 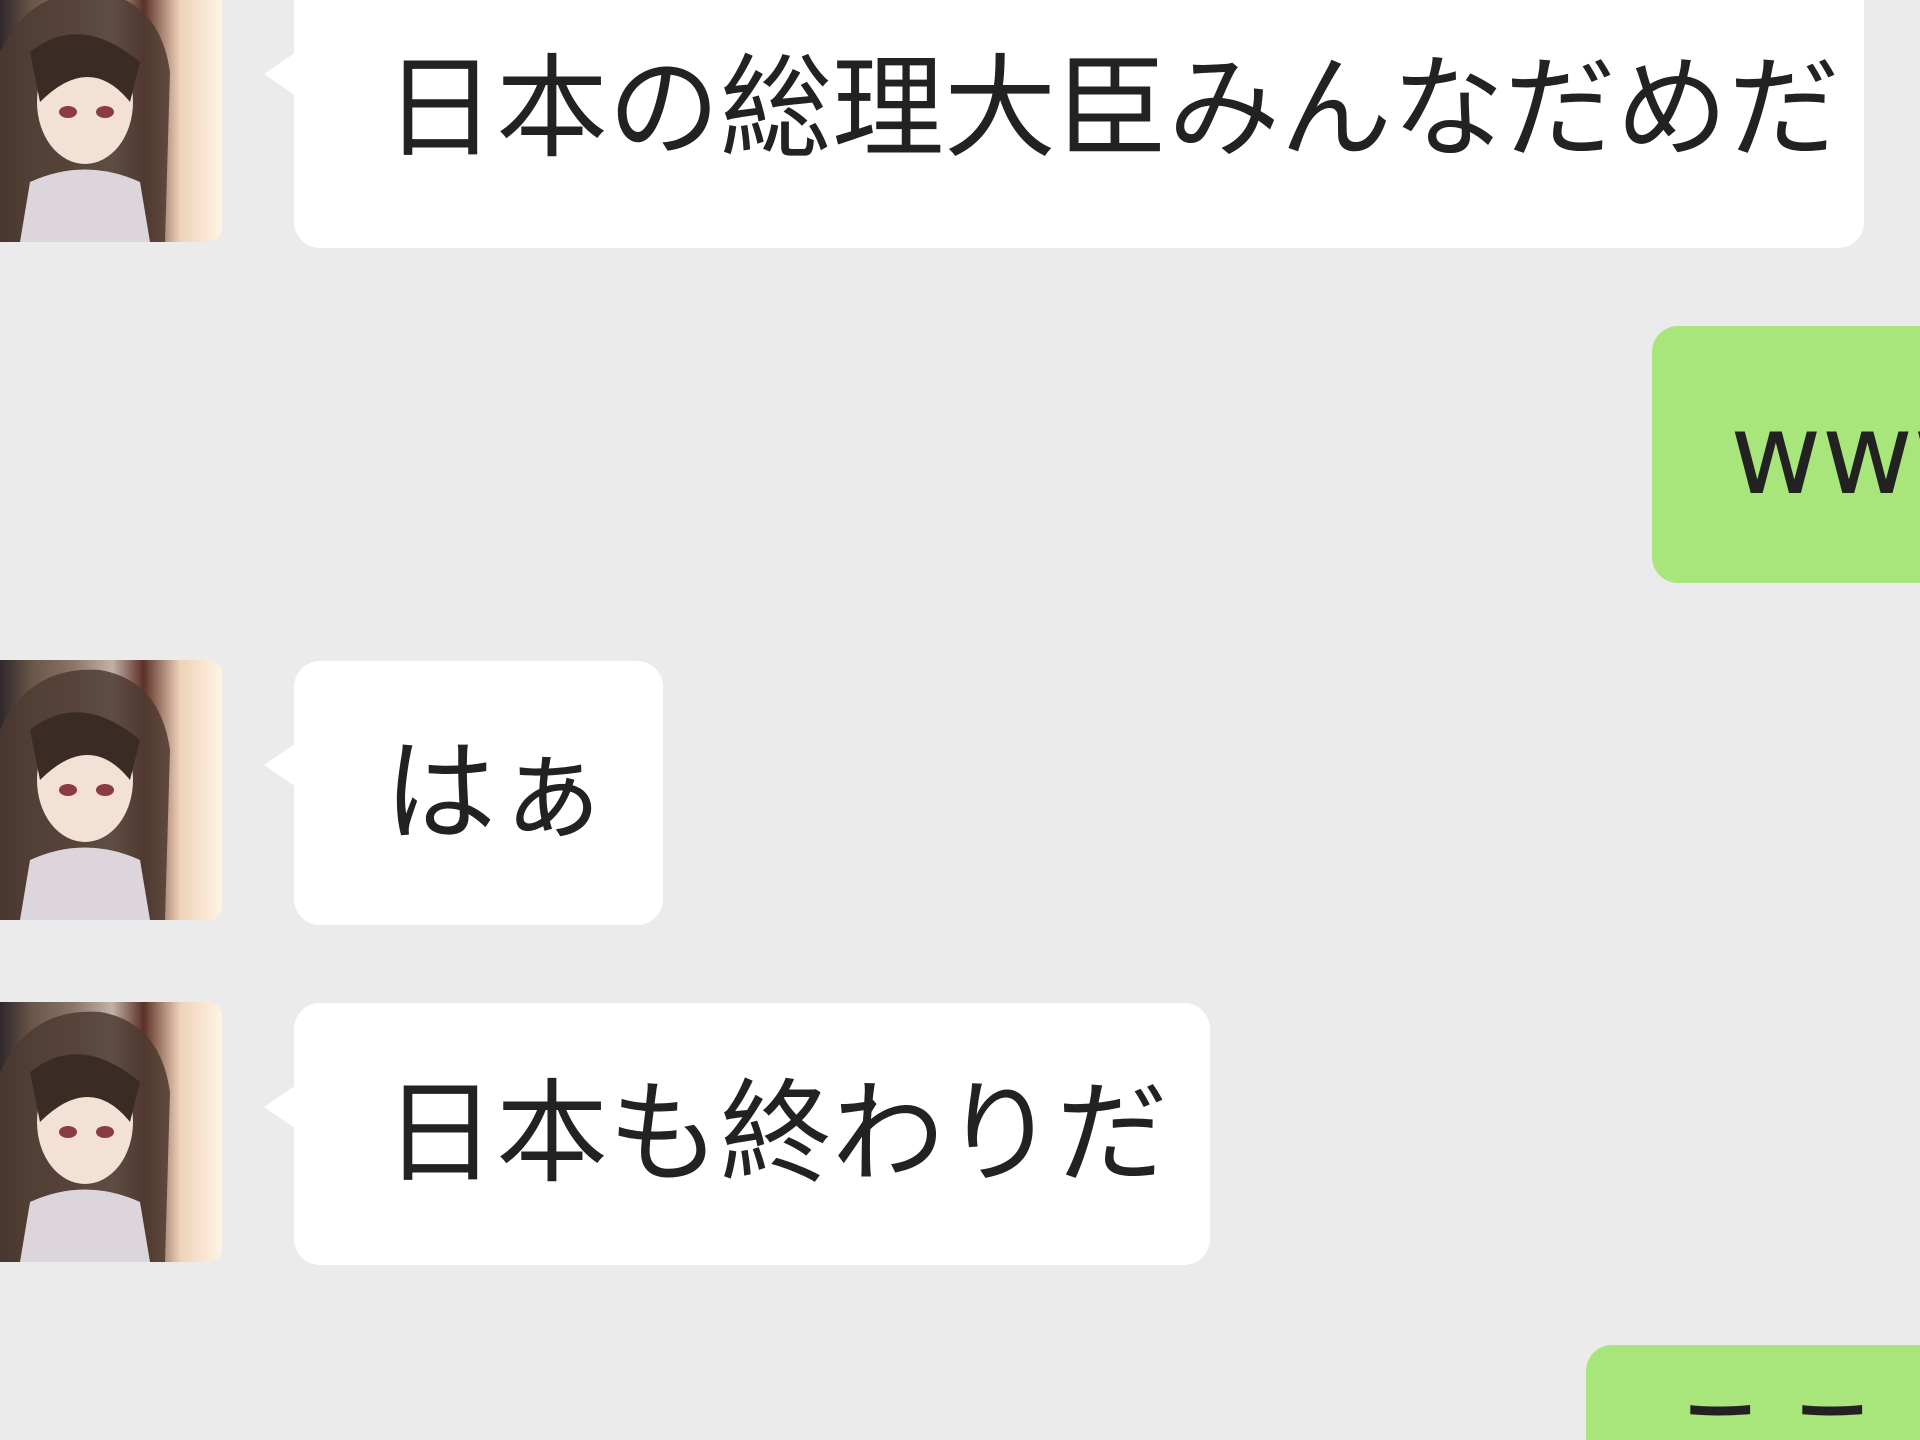 I want to click on message-text: 日本の総理大臣みんなだめだ, so click(x=1112, y=109).